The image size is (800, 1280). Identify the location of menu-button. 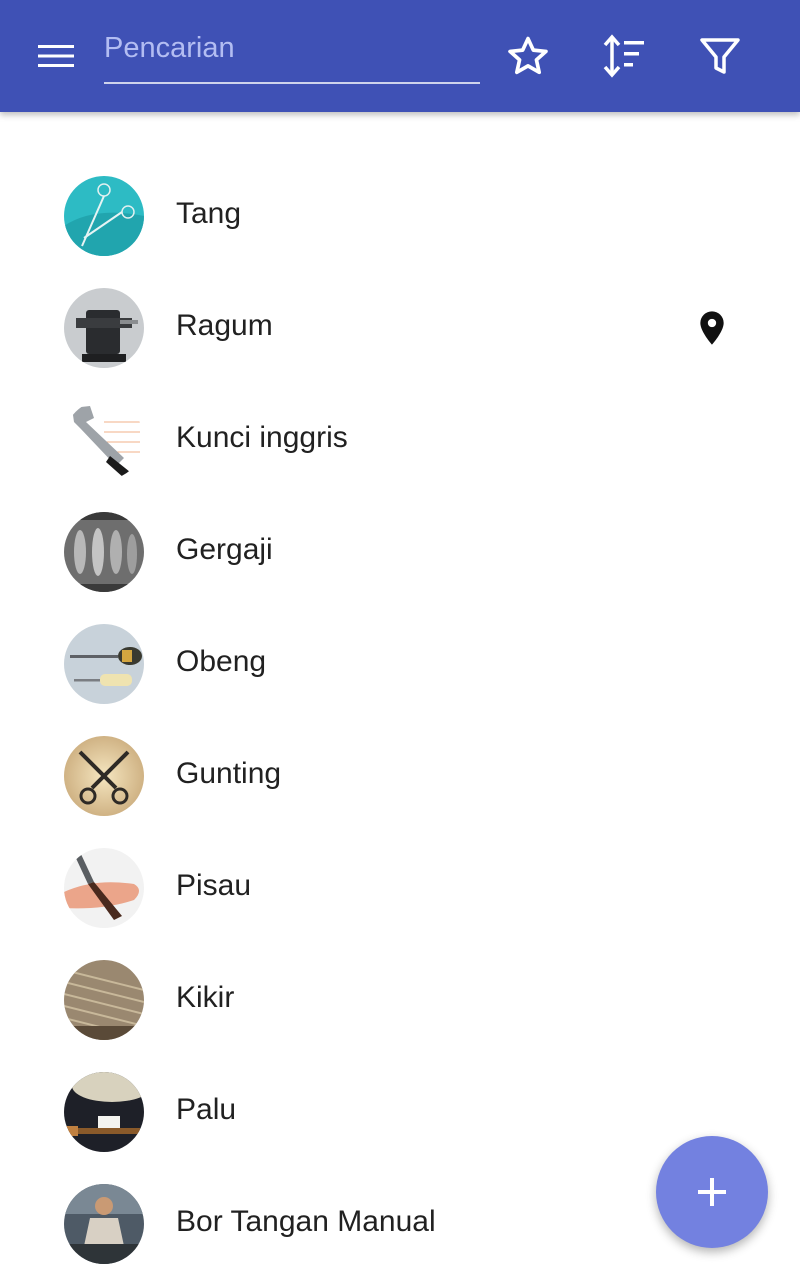
(56, 56).